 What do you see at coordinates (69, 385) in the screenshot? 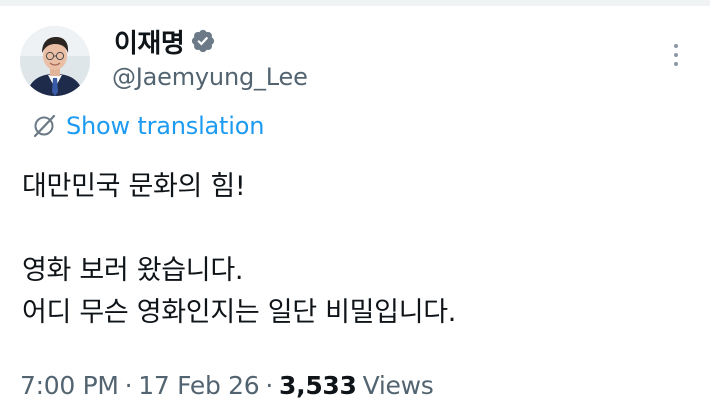
I see `tweet-time: 7:00 PM` at bounding box center [69, 385].